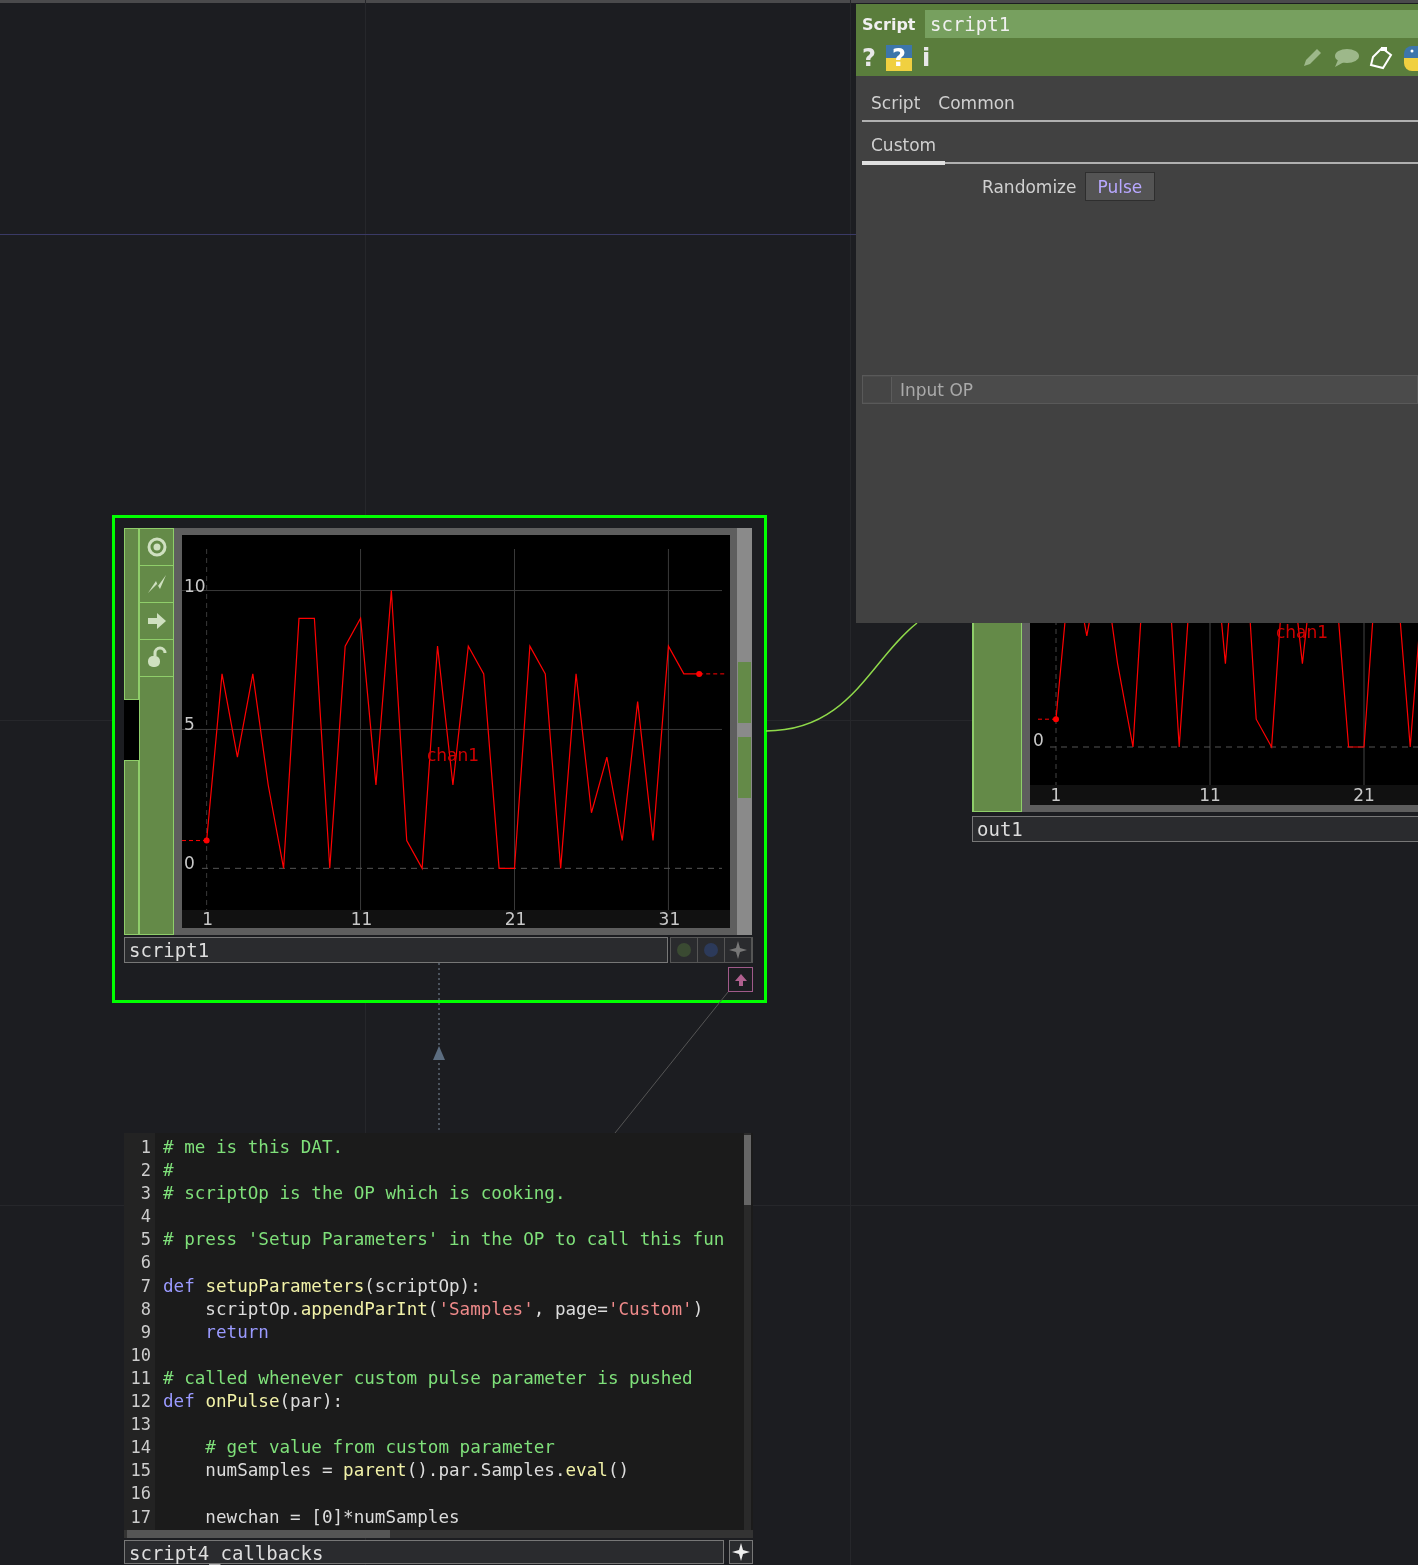 This screenshot has height=1565, width=1418. Describe the element at coordinates (396, 950) in the screenshot. I see `node-name-field: script1` at that location.